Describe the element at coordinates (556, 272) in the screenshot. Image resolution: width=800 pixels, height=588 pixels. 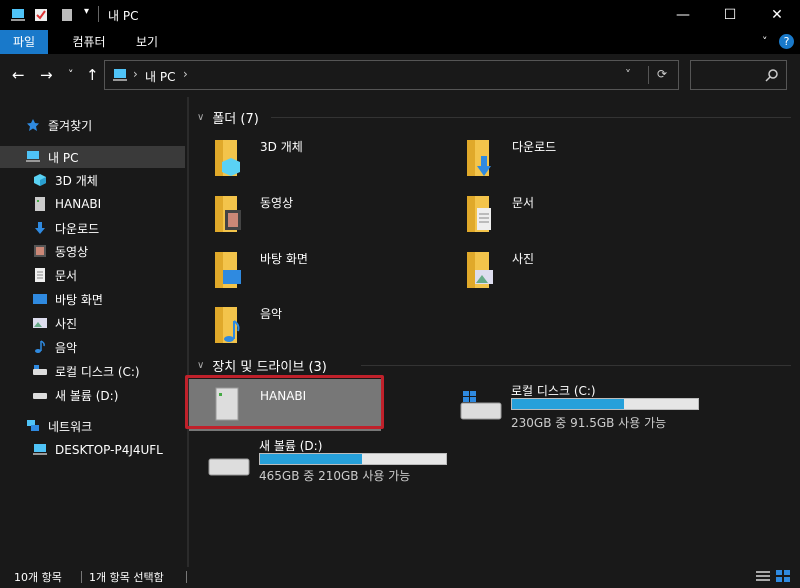
I see `folder-pictures: 사진` at that location.